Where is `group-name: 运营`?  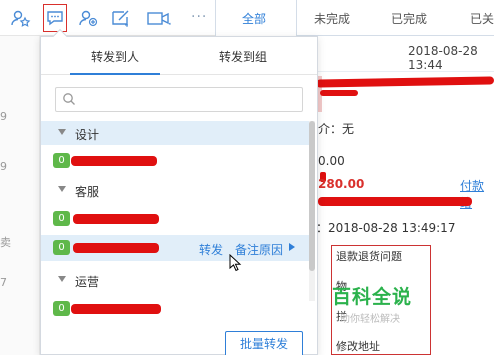 group-name: 运营 is located at coordinates (87, 282).